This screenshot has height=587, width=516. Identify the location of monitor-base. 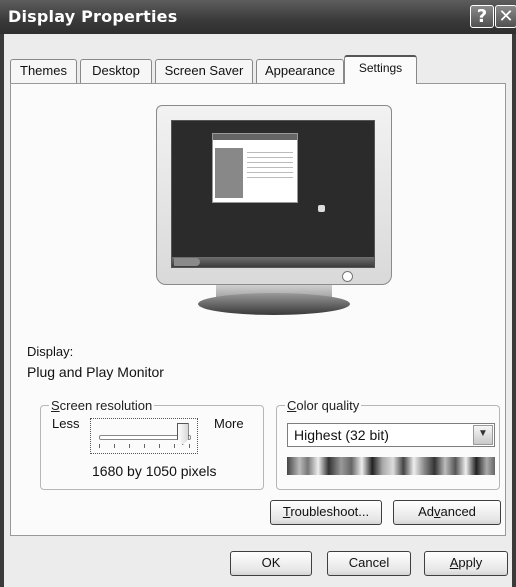
(274, 304).